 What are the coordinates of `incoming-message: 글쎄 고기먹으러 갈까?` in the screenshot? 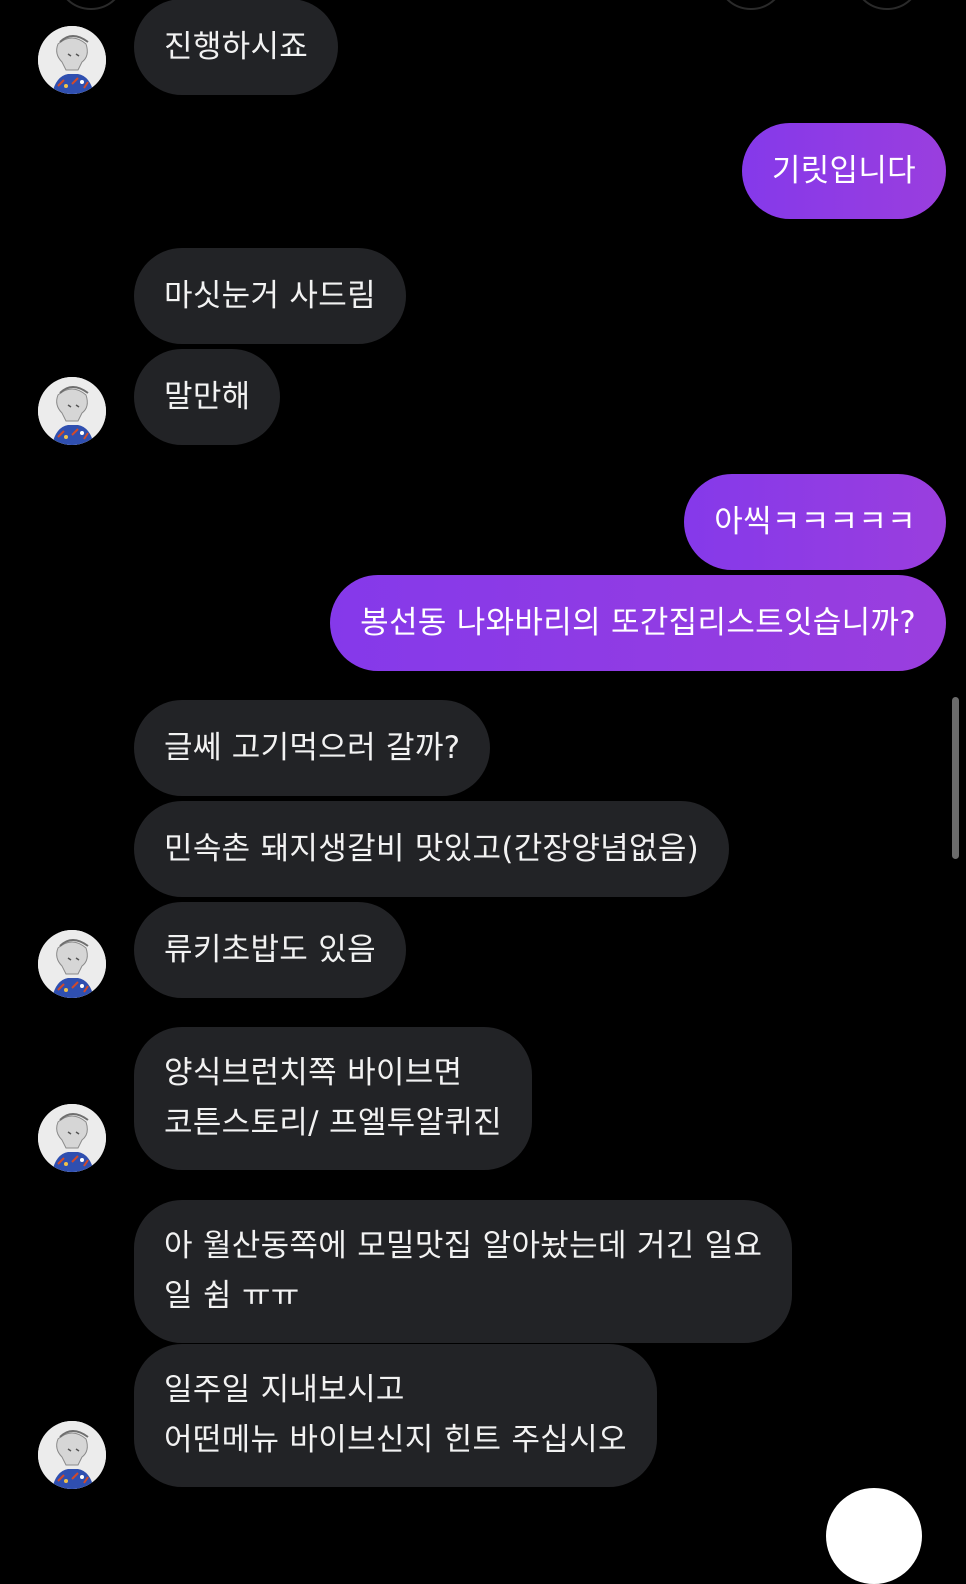 It's located at (312, 748).